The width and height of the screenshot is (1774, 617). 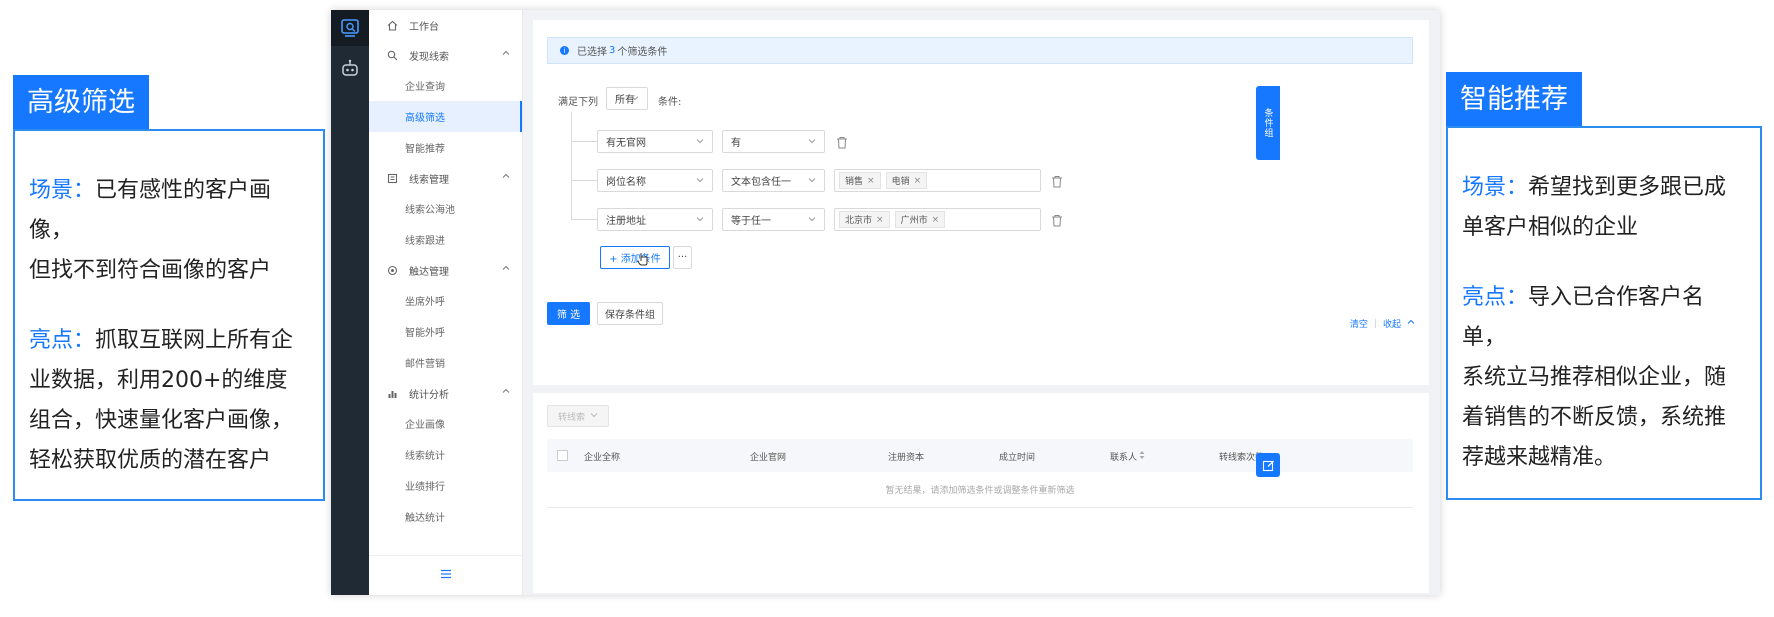 What do you see at coordinates (1392, 323) in the screenshot?
I see `collapse-link: 收起` at bounding box center [1392, 323].